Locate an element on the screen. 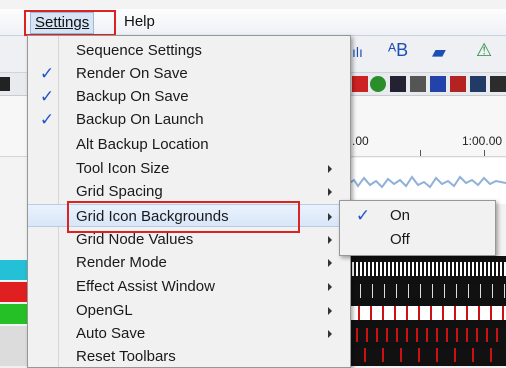 This screenshot has height=368, width=506. grid-icon-backgrounds-submenu: ✓ On Off is located at coordinates (417, 228).